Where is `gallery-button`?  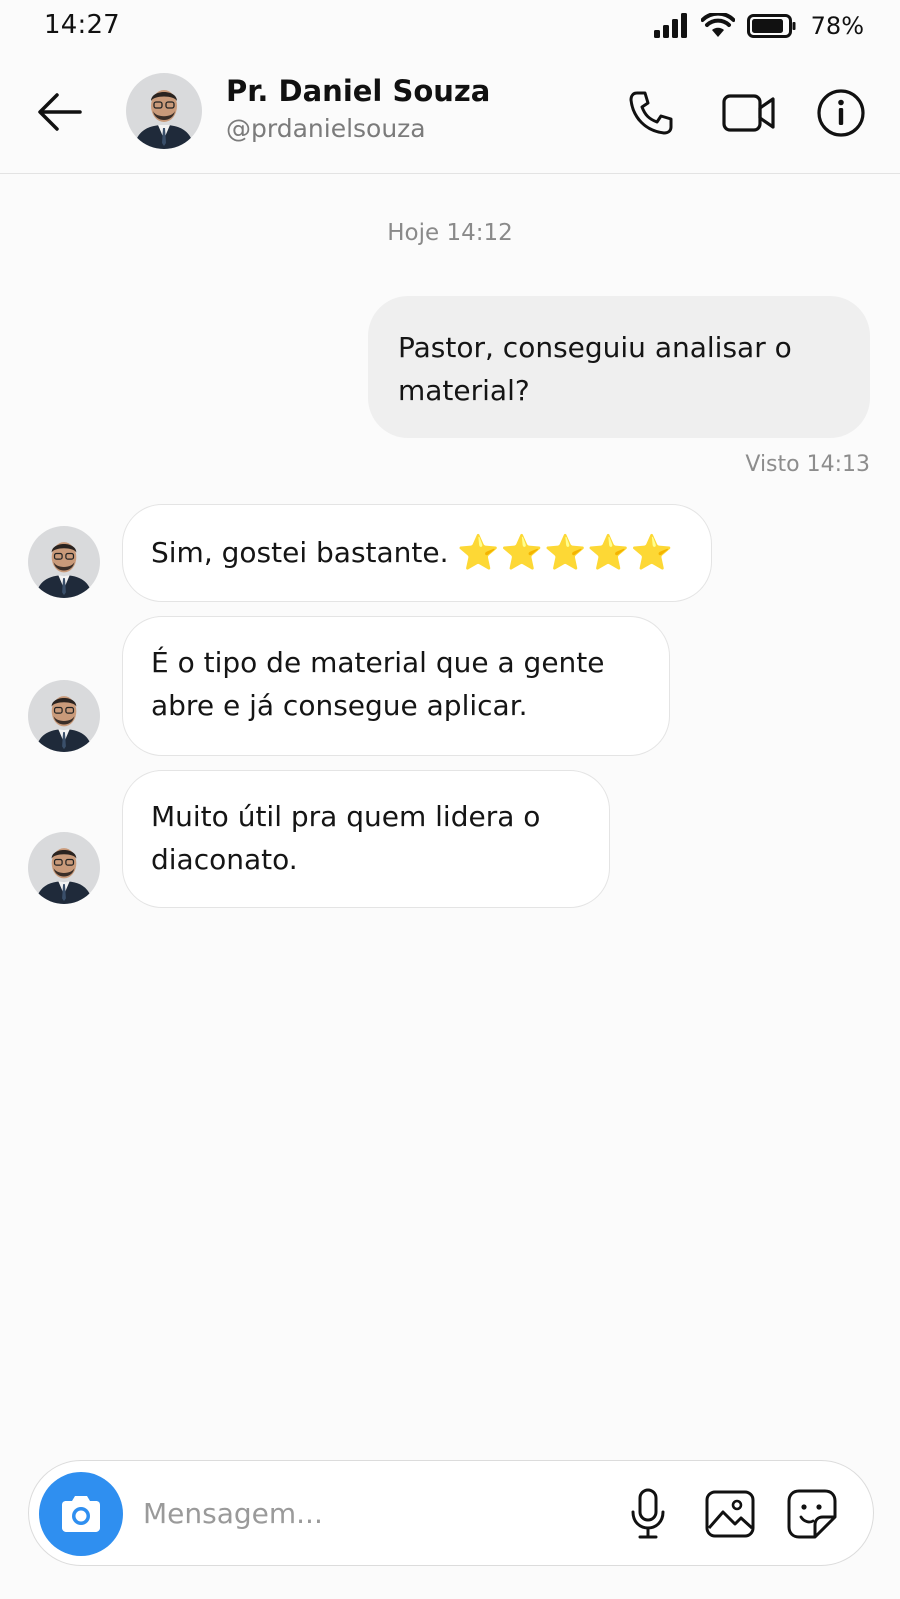
gallery-button is located at coordinates (730, 1514).